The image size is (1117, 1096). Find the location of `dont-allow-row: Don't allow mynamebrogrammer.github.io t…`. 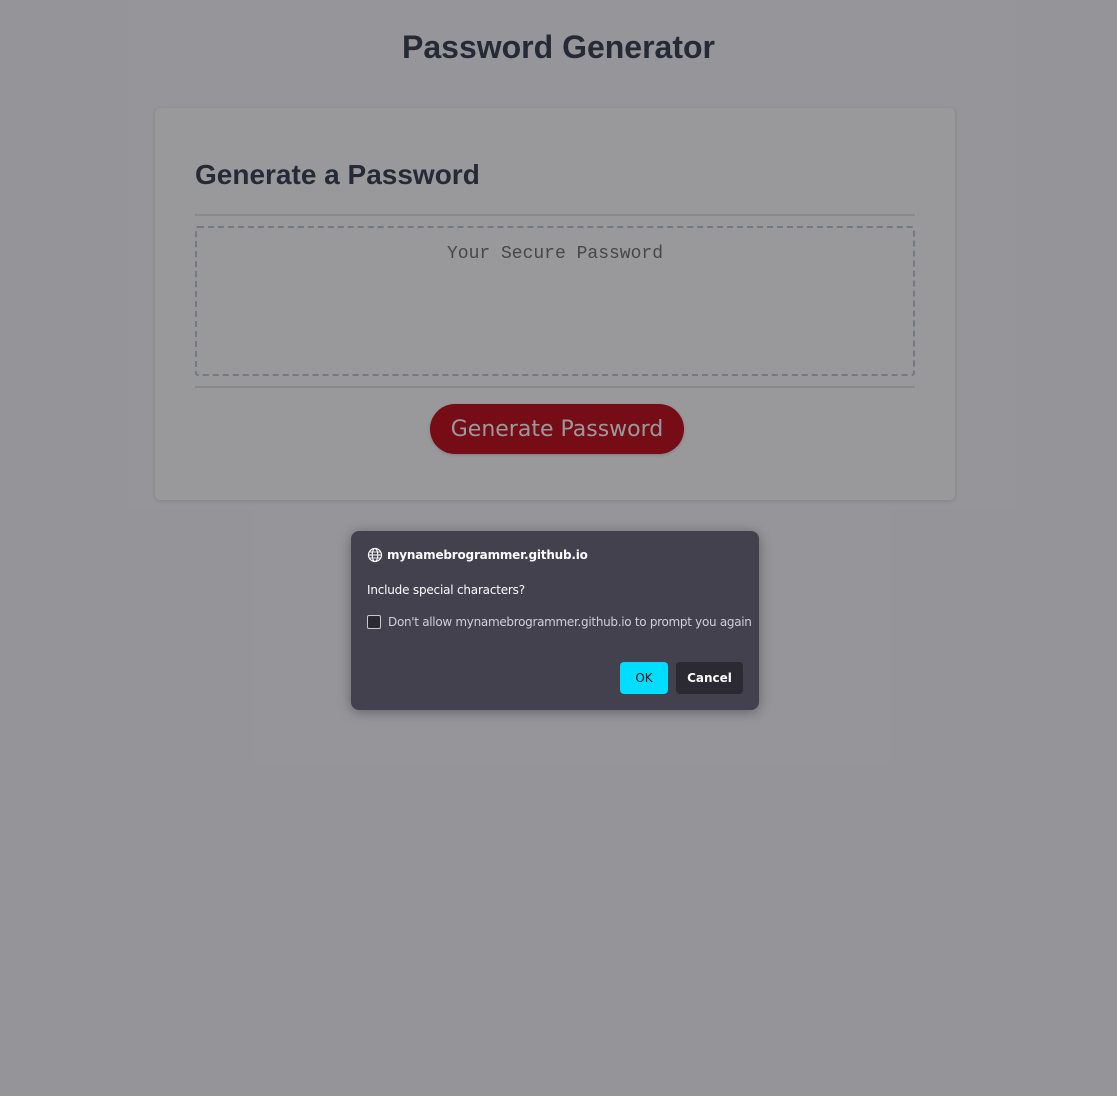

dont-allow-row: Don't allow mynamebrogrammer.github.io t… is located at coordinates (559, 622).